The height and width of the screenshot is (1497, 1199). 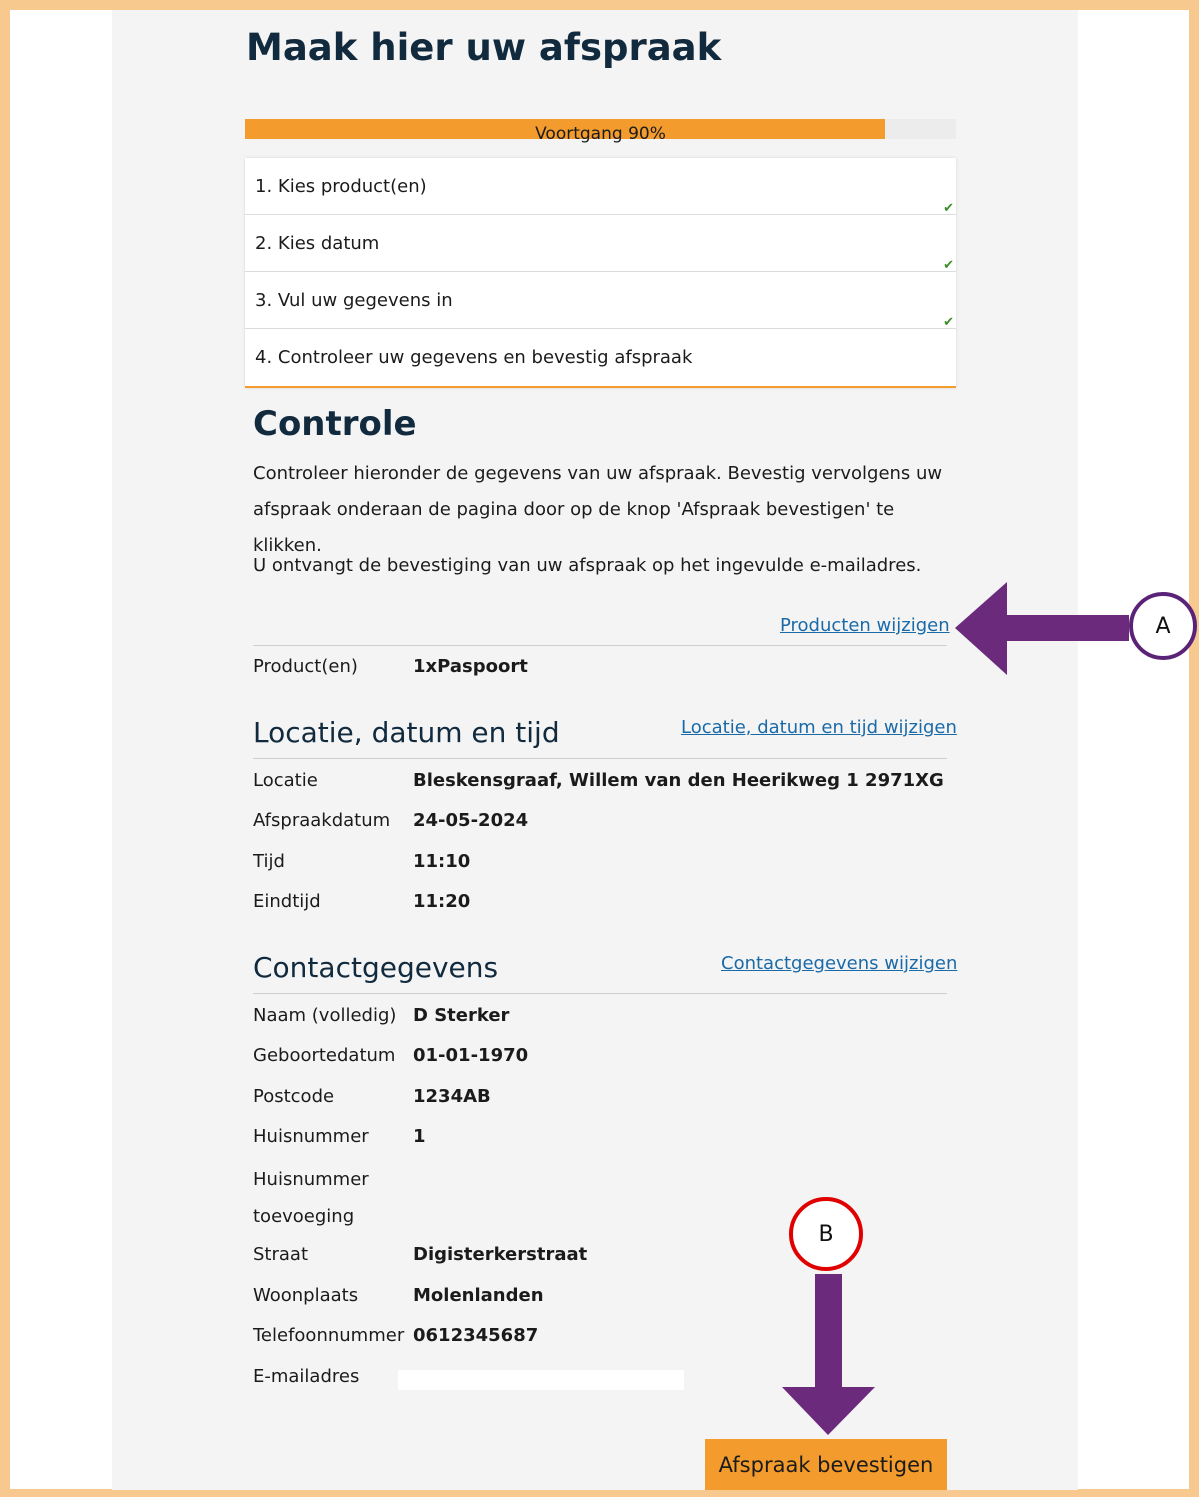 I want to click on postcode-value: 1234AB, so click(x=452, y=1096).